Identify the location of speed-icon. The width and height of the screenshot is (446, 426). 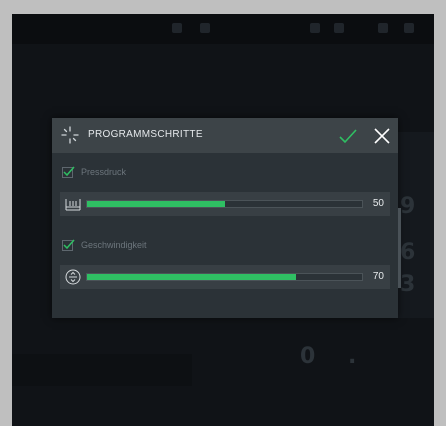
(73, 277).